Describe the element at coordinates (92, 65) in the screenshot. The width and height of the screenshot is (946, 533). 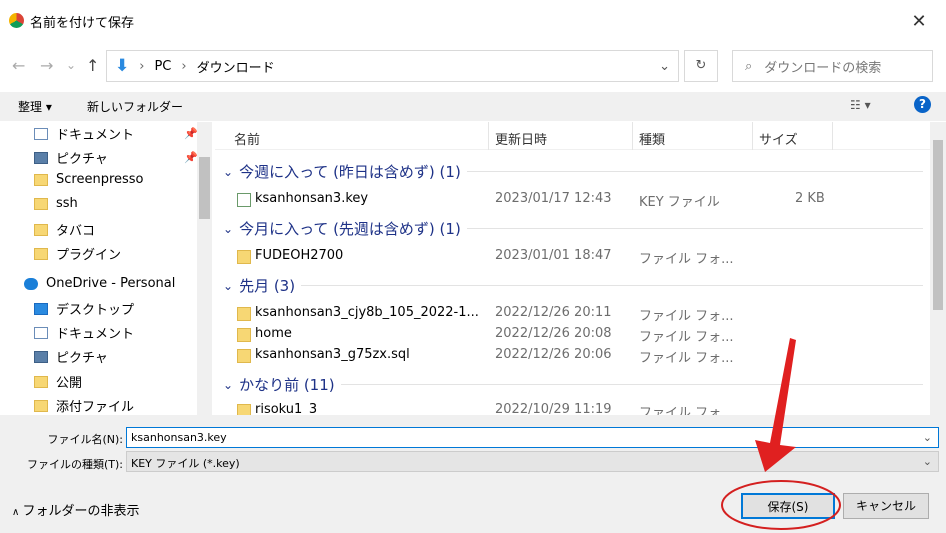
I see `up-button: ↑` at that location.